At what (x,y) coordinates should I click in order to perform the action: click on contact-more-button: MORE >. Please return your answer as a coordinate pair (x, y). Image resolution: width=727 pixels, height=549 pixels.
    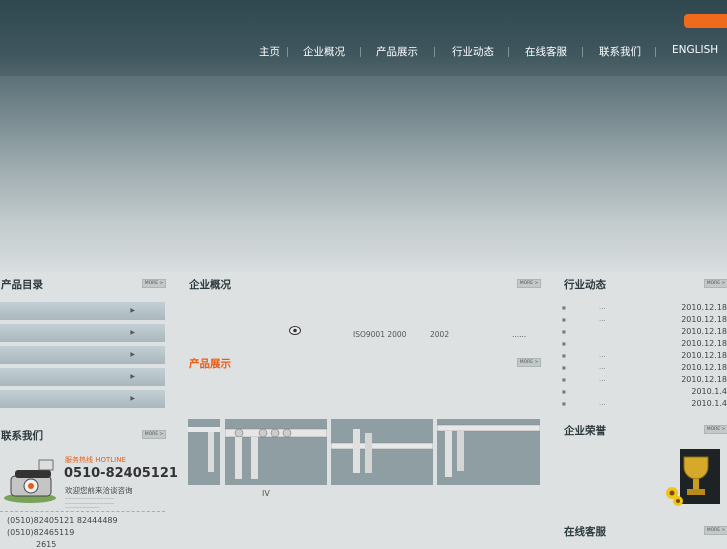
    Looking at the image, I should click on (154, 434).